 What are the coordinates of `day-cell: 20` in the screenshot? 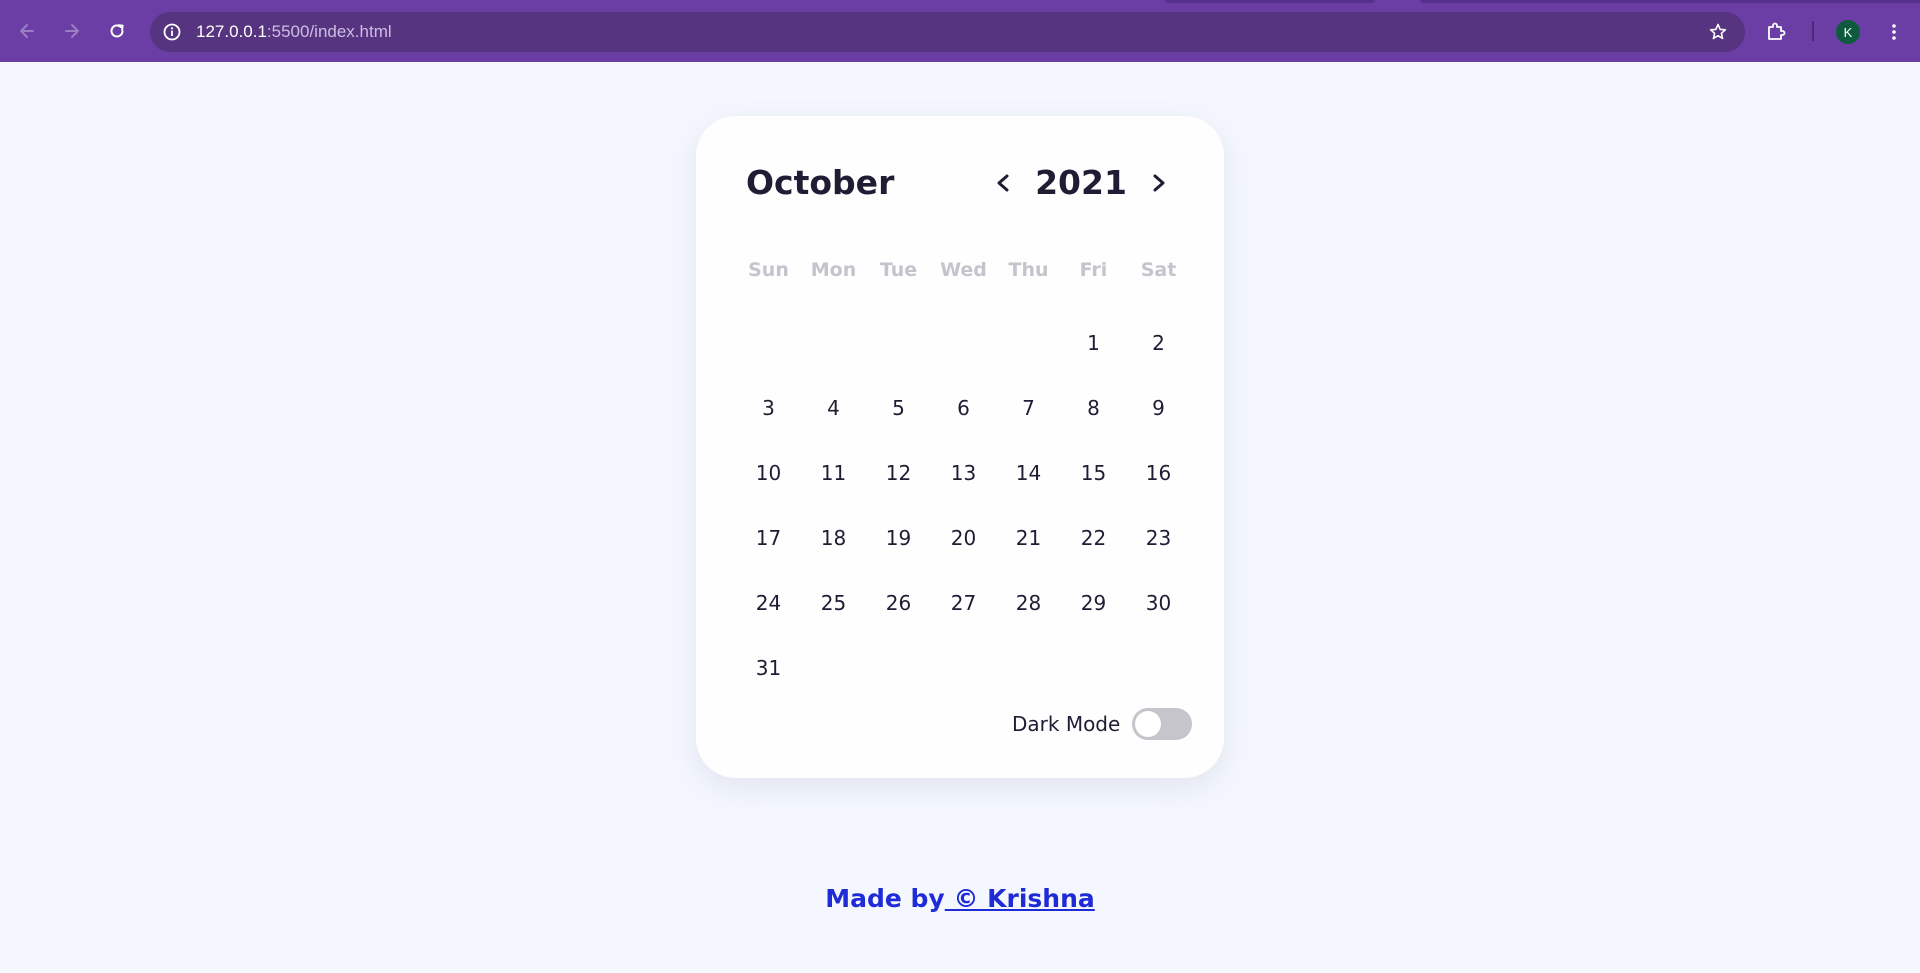 It's located at (963, 537).